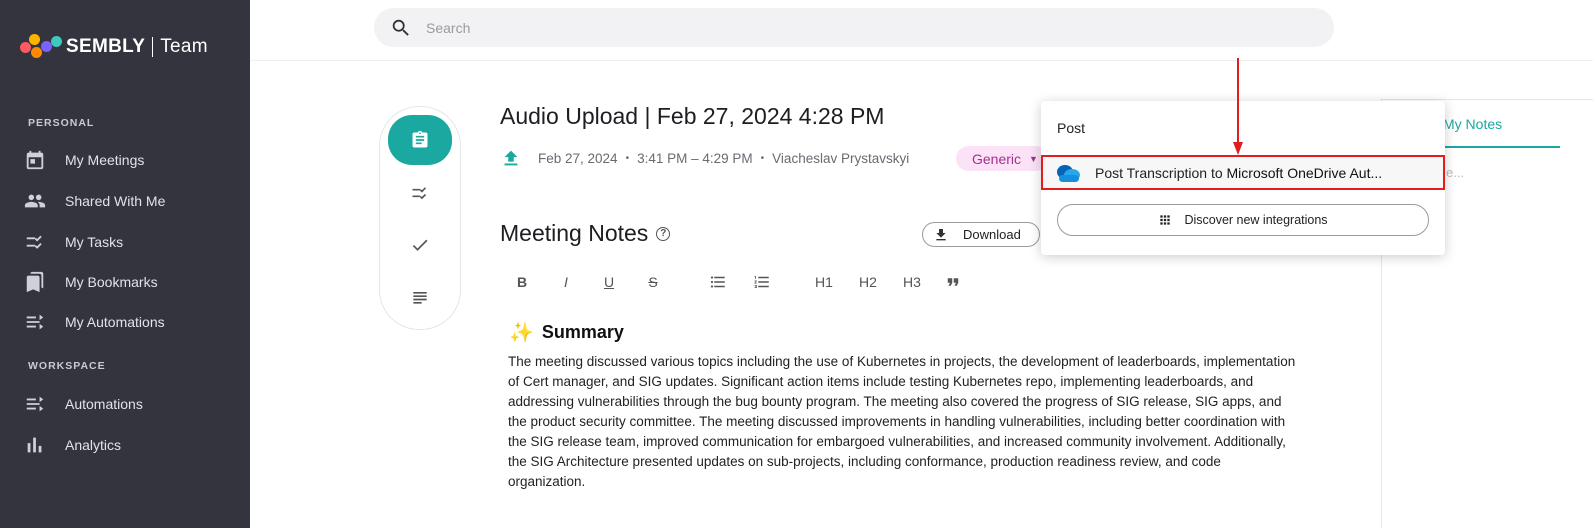 This screenshot has height=528, width=1593. Describe the element at coordinates (1068, 173) in the screenshot. I see `onedrive-icon` at that location.